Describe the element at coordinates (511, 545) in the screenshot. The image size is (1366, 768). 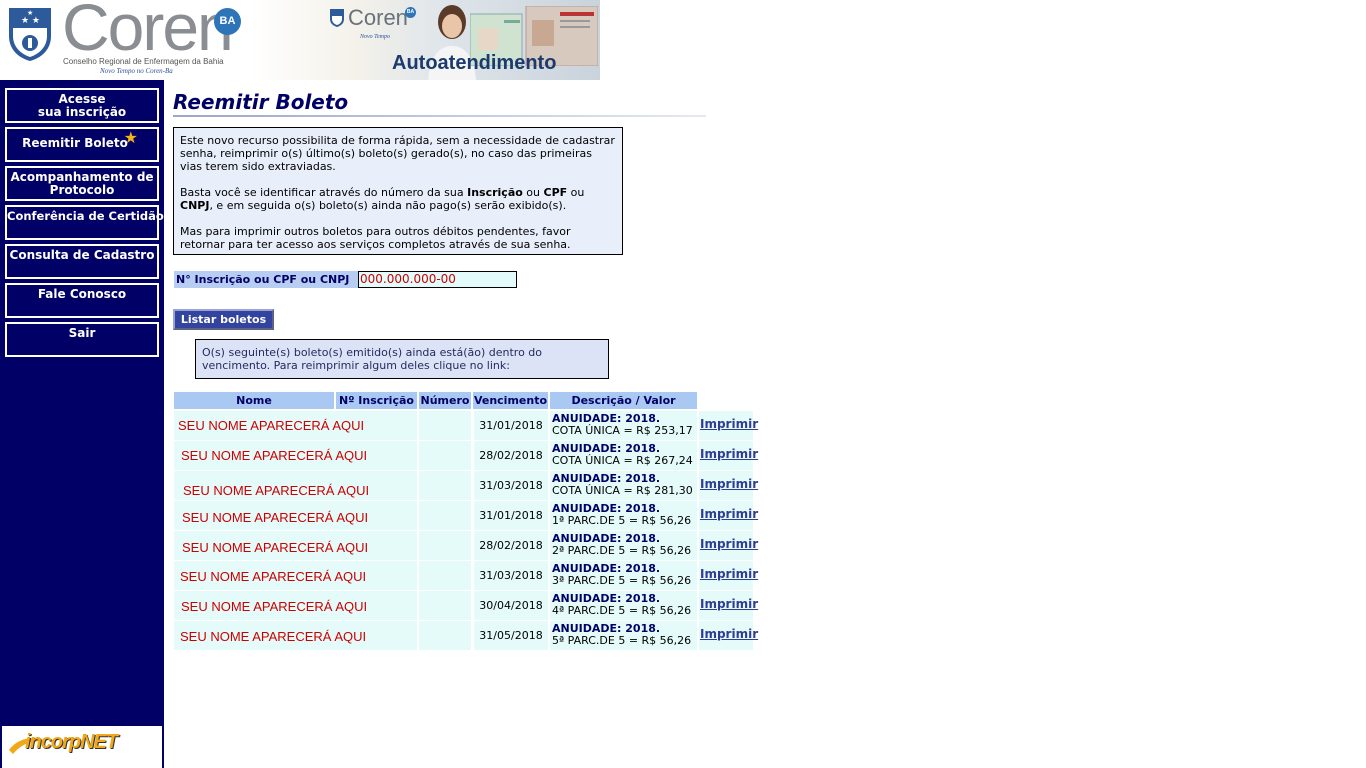
I see `row-vencimento: 28/02/2018` at that location.